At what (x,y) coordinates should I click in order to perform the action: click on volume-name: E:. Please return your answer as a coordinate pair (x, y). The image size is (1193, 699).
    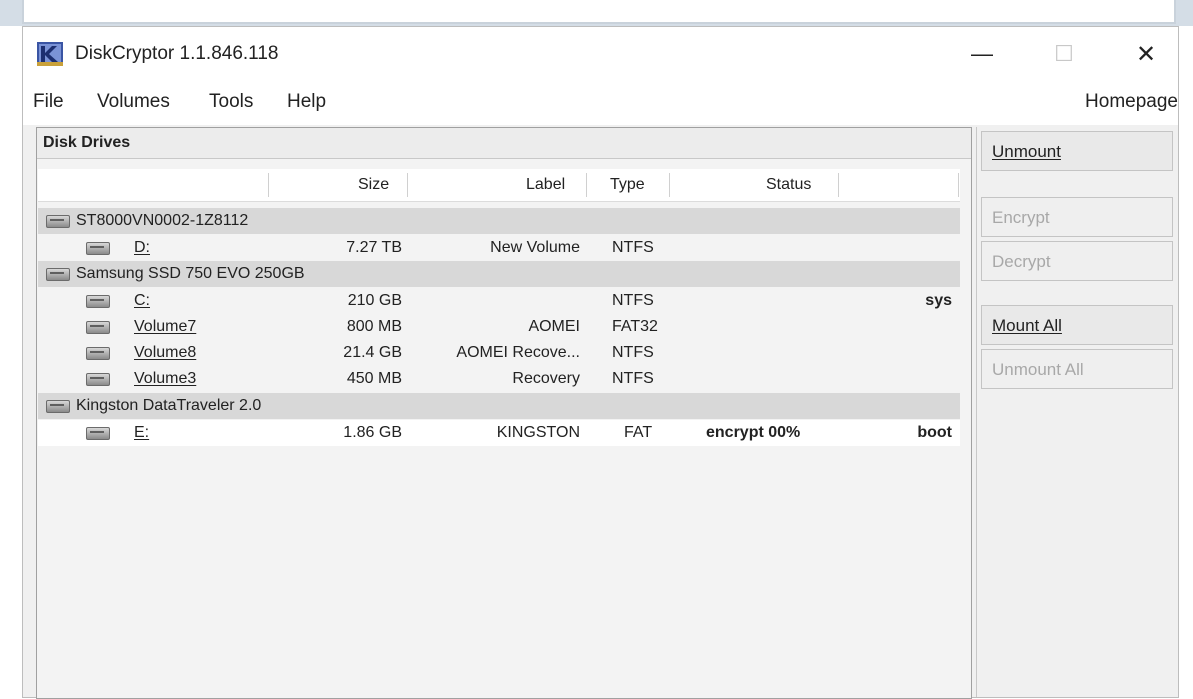
    Looking at the image, I should click on (142, 432).